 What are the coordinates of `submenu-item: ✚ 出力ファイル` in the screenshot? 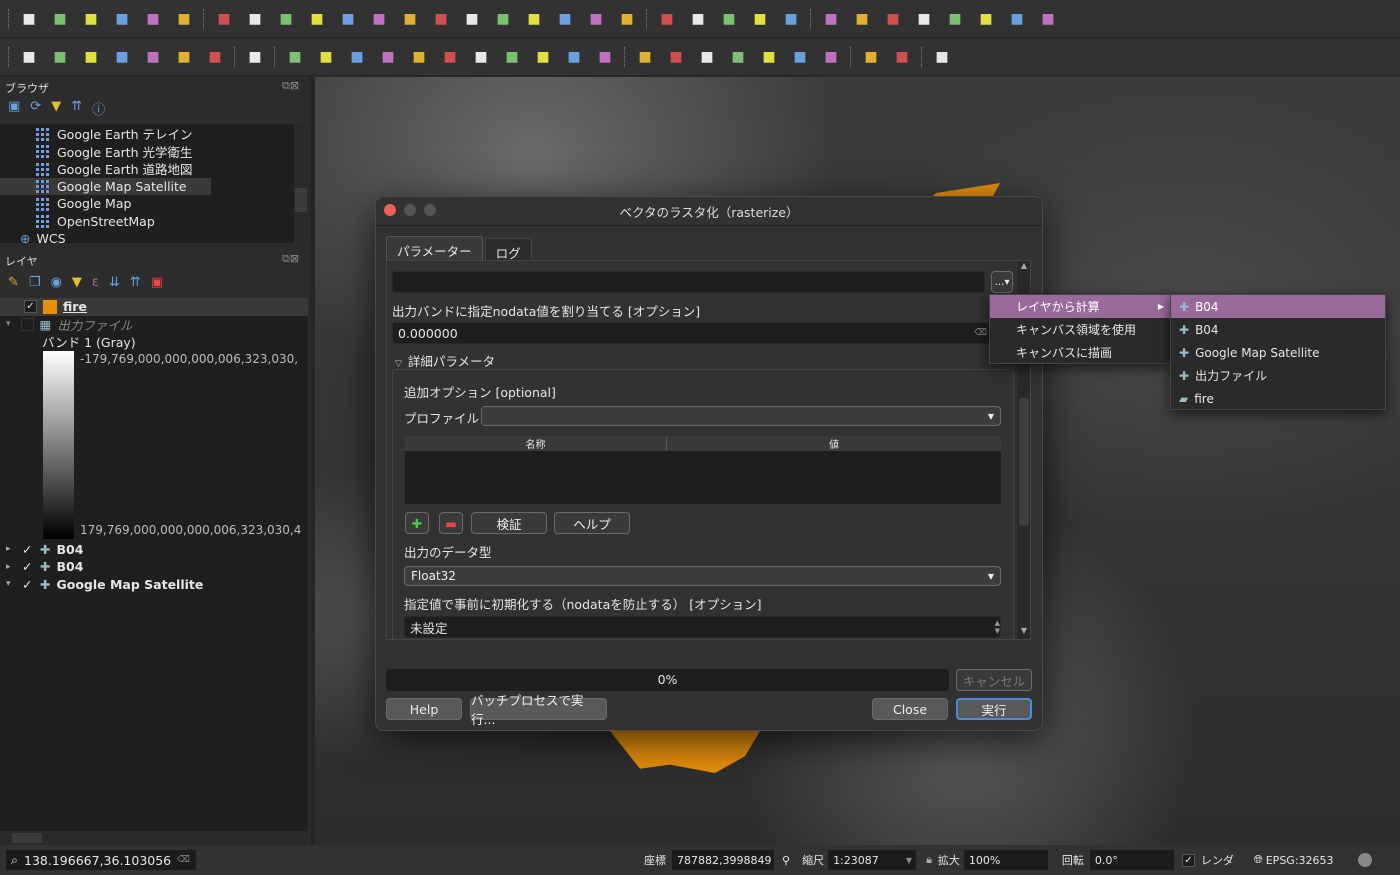 It's located at (1278, 375).